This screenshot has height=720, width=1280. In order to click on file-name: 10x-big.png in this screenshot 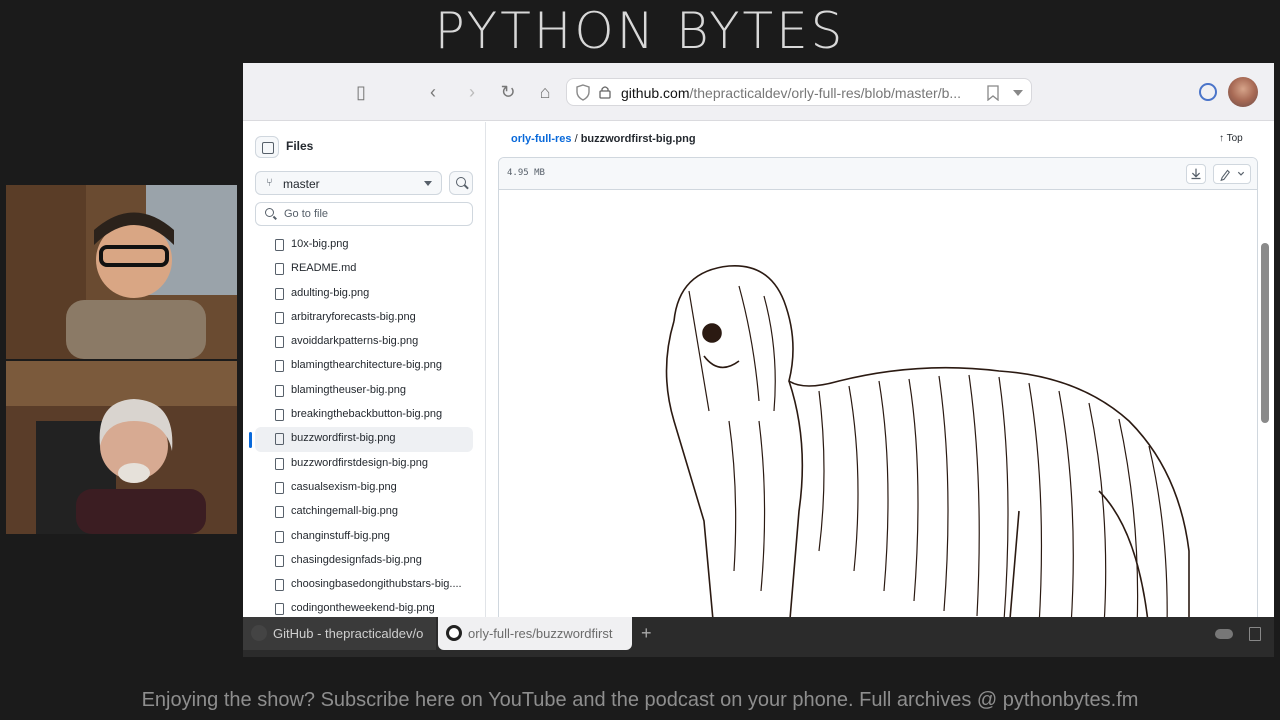, I will do `click(320, 244)`.